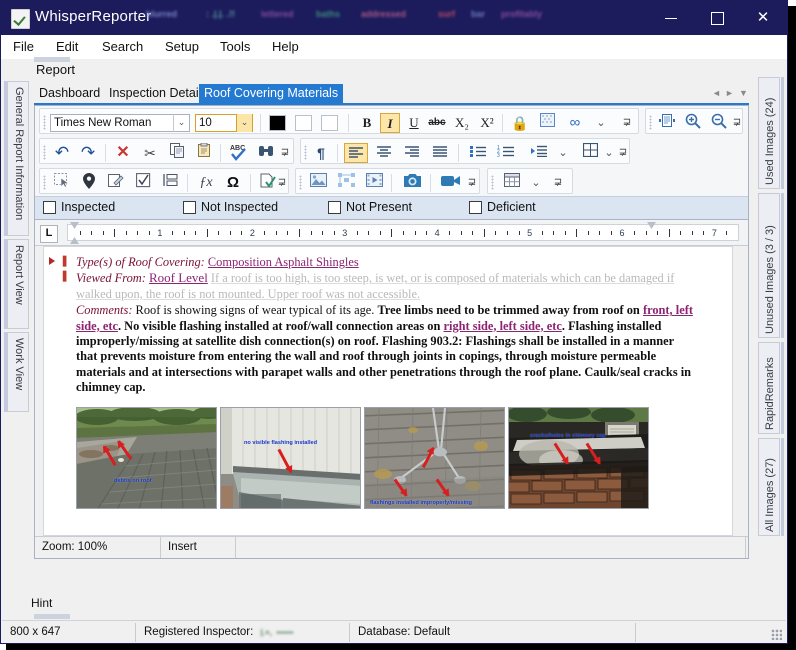 Image resolution: width=796 pixels, height=650 pixels. What do you see at coordinates (716, 93) in the screenshot?
I see `tab-scroll-prev-button: ◄` at bounding box center [716, 93].